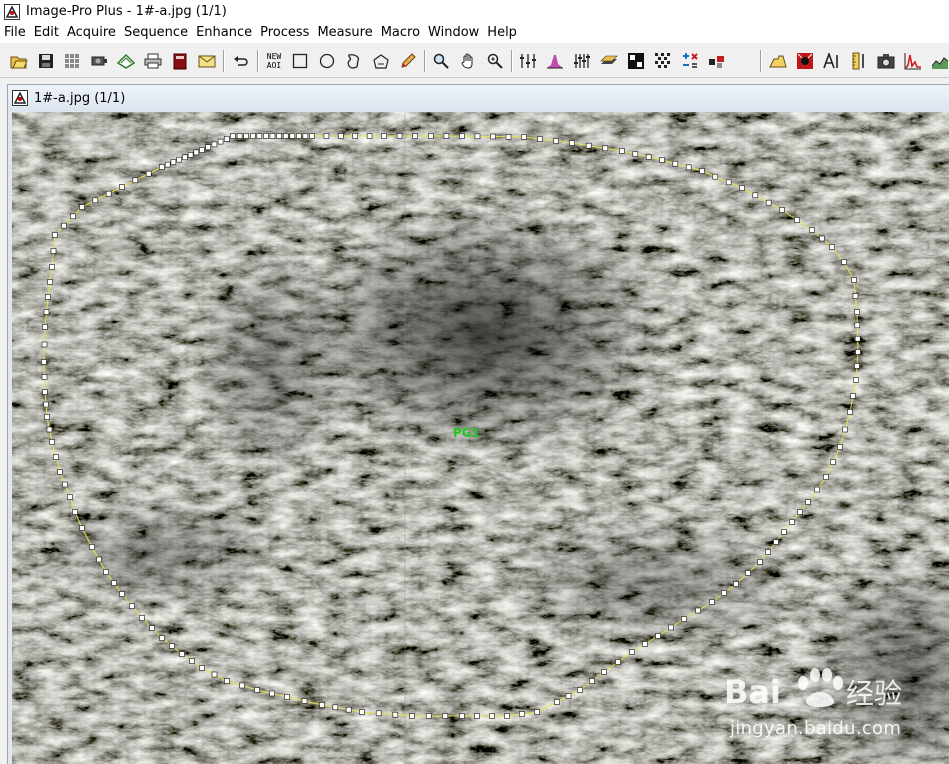 This screenshot has width=949, height=764. Describe the element at coordinates (99, 61) in the screenshot. I see `camera-capture-icon` at that location.